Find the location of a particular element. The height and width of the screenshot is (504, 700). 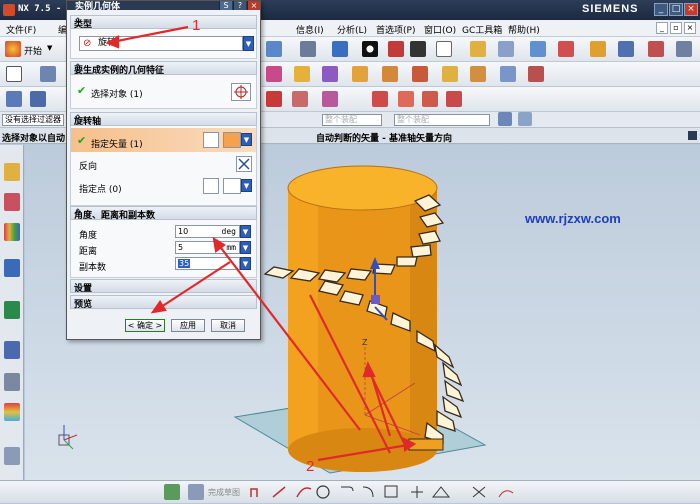

point-dialog-icon is located at coordinates (211, 186).